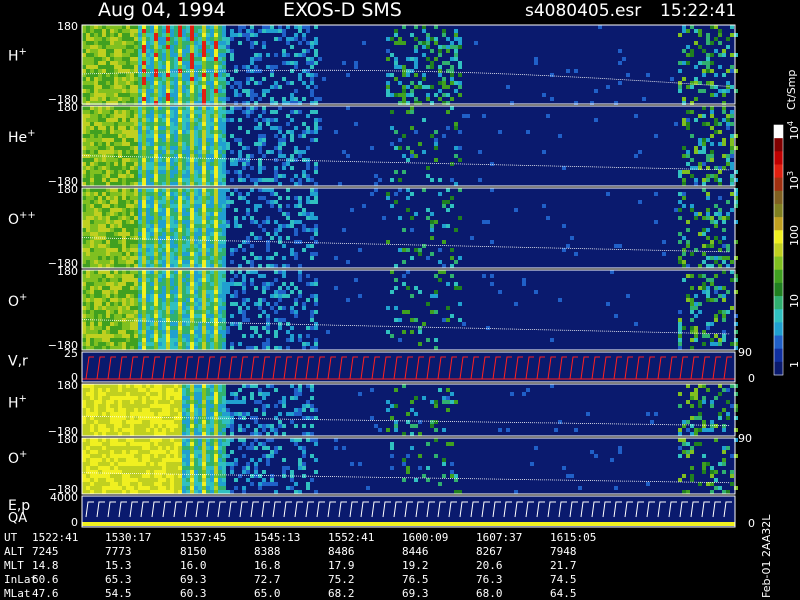  What do you see at coordinates (791, 90) in the screenshot?
I see `colorbar-unit: Ct/Smp` at bounding box center [791, 90].